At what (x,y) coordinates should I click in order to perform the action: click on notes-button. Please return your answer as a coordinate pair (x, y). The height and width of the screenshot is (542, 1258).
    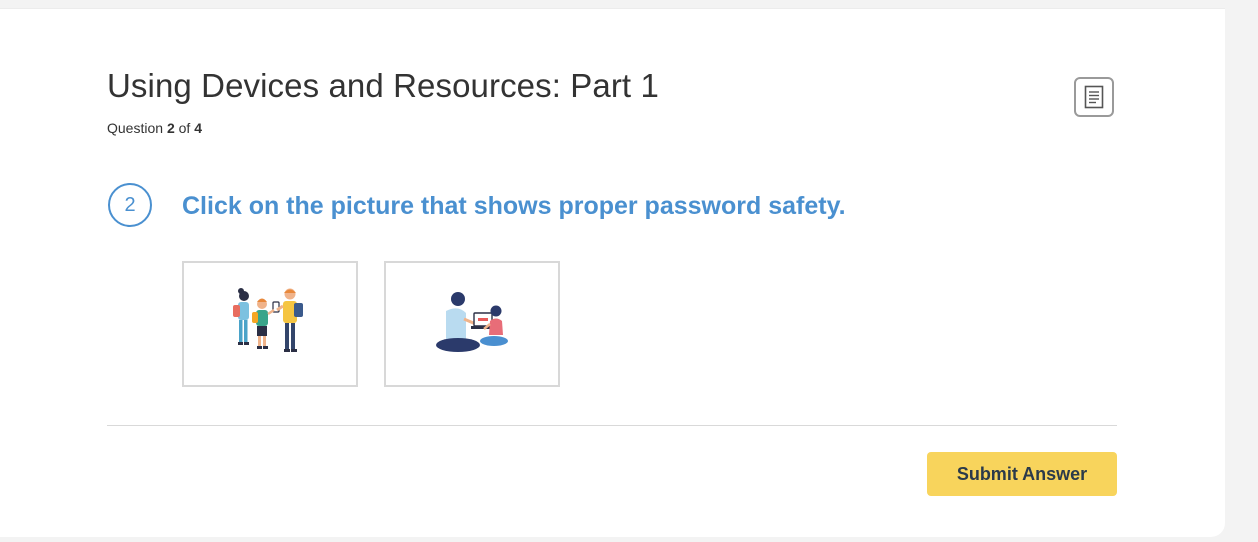
    Looking at the image, I should click on (1094, 97).